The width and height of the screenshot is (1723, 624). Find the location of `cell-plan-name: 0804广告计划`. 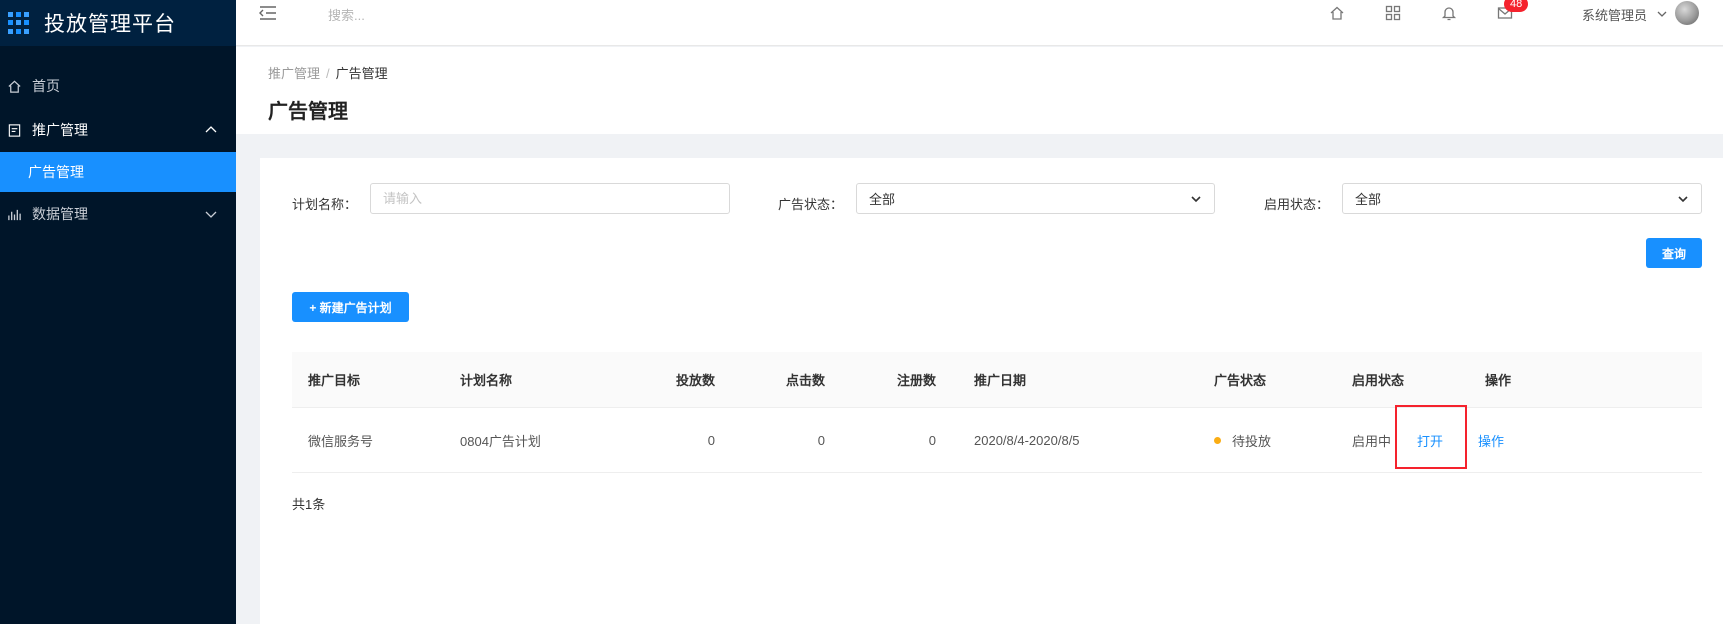

cell-plan-name: 0804广告计划 is located at coordinates (500, 441).